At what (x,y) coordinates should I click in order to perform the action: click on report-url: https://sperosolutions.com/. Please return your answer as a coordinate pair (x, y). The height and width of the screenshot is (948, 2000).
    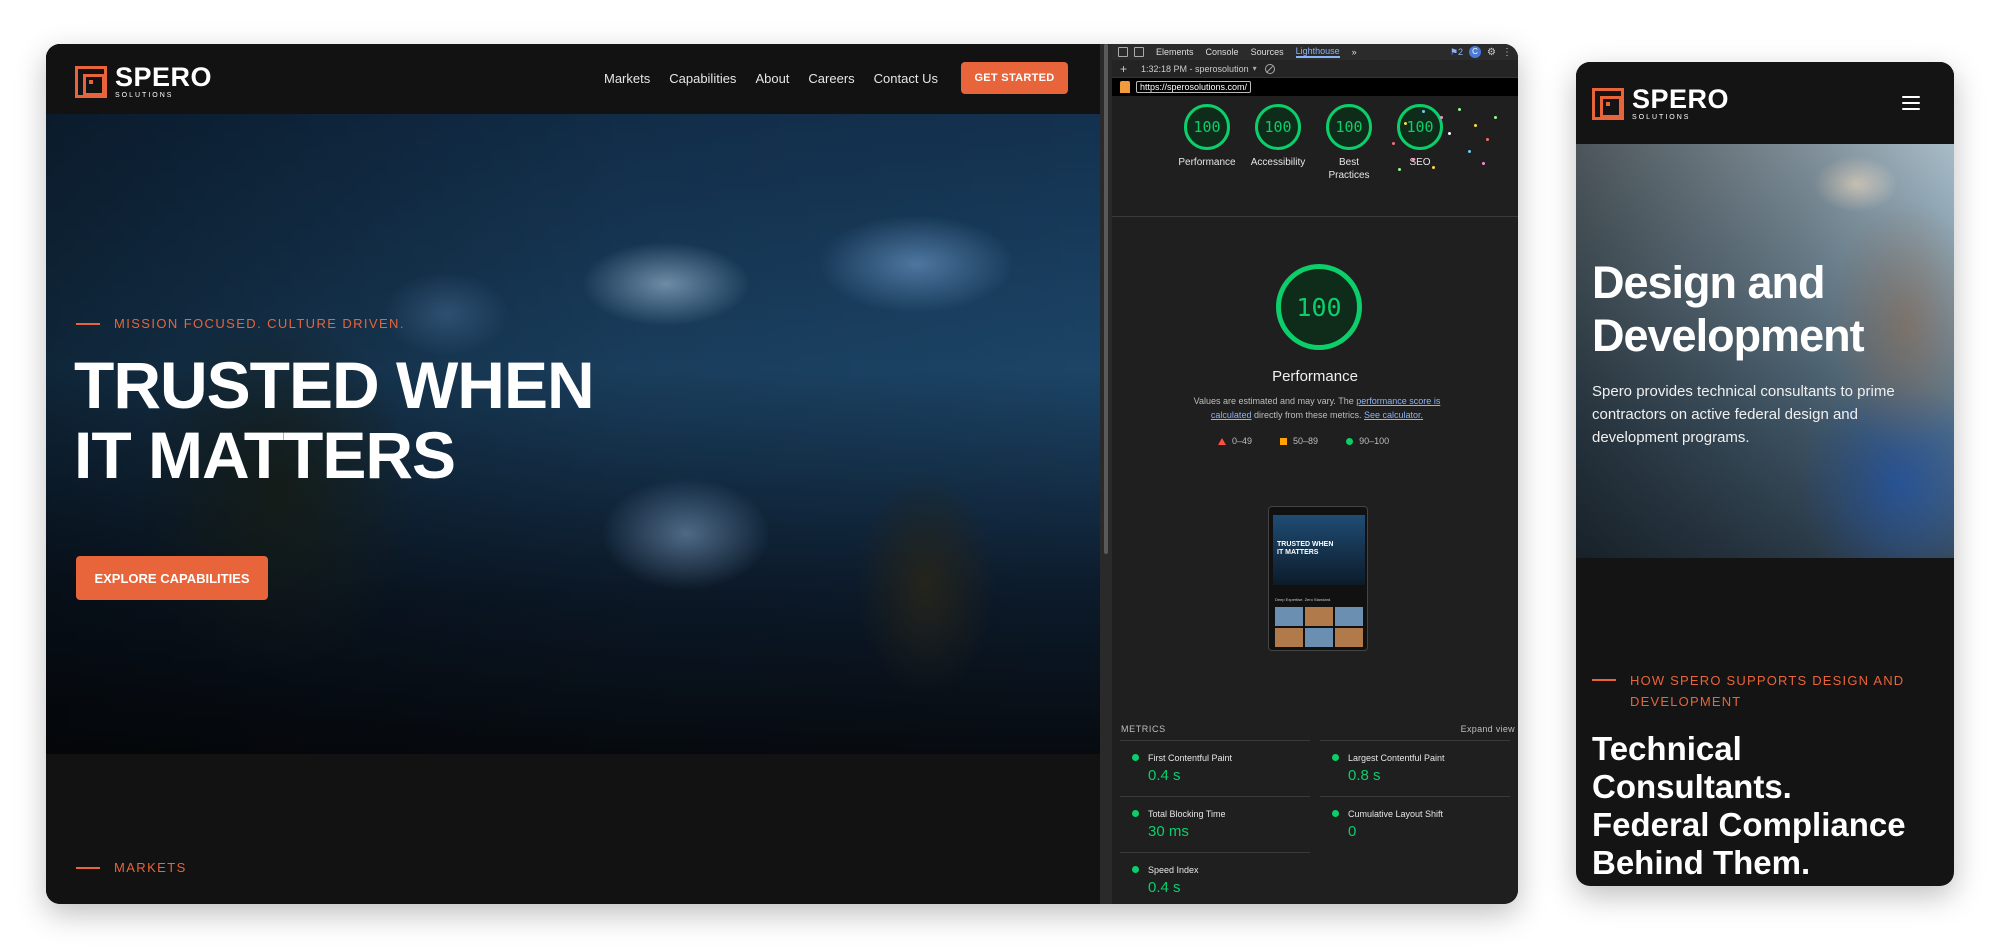
    Looking at the image, I should click on (1194, 87).